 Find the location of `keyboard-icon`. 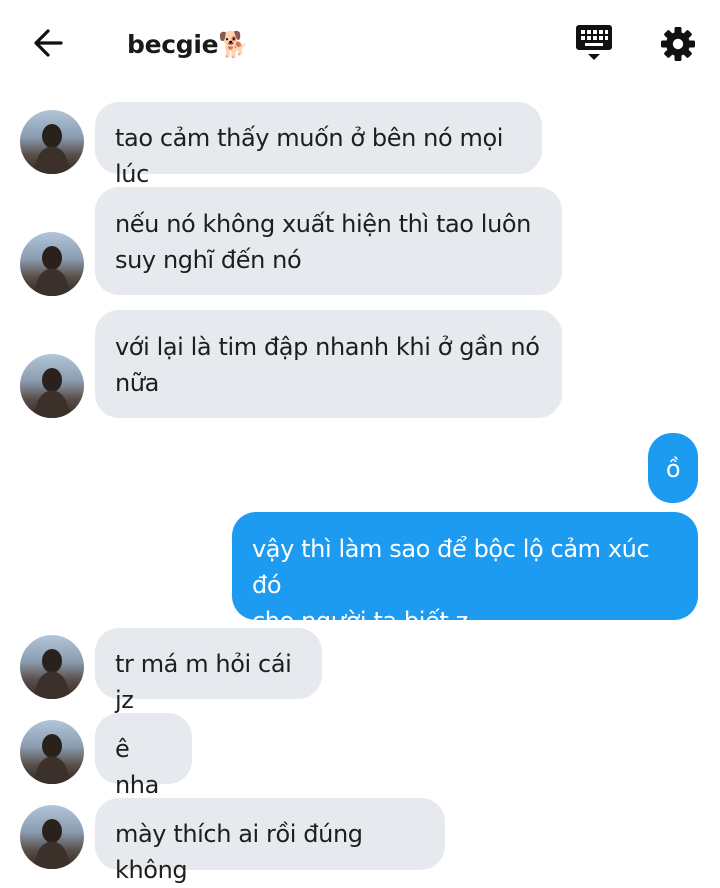

keyboard-icon is located at coordinates (594, 42).